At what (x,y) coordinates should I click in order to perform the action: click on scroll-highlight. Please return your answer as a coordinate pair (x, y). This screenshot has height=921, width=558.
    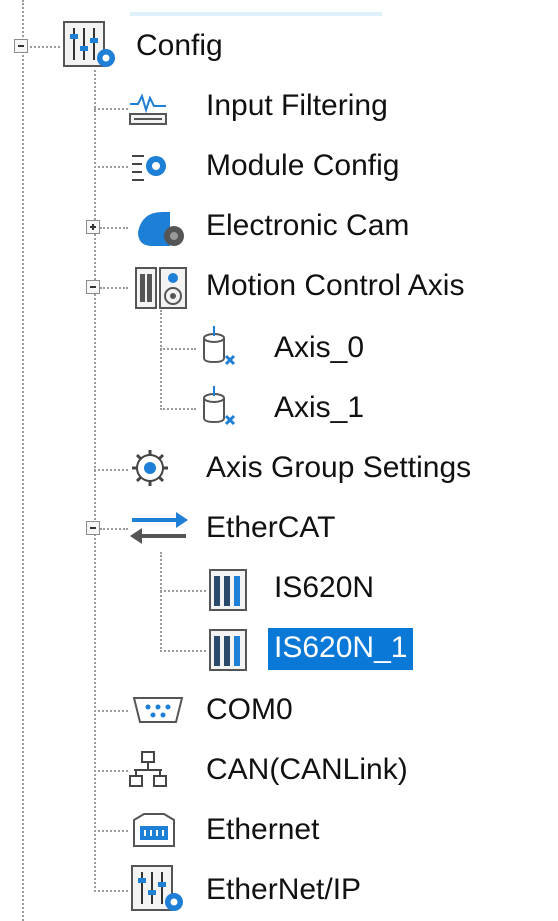
    Looking at the image, I should click on (256, 14).